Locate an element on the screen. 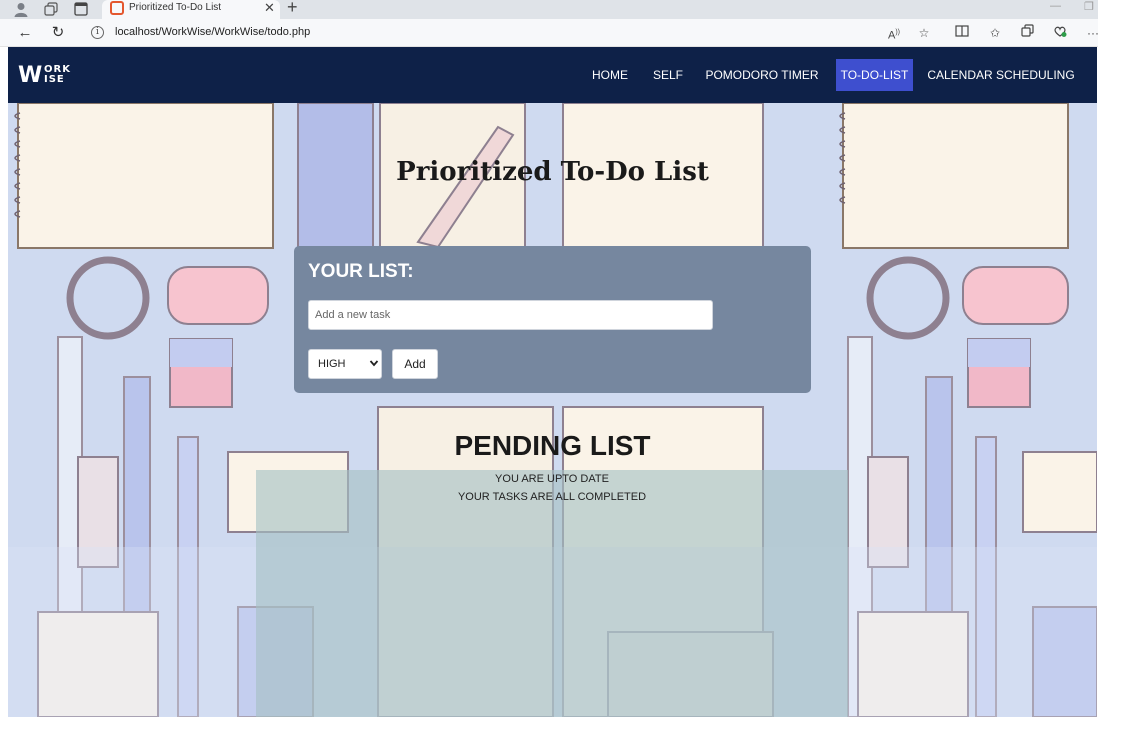 This screenshot has height=732, width=1128. priority-select: HIGH is located at coordinates (345, 364).